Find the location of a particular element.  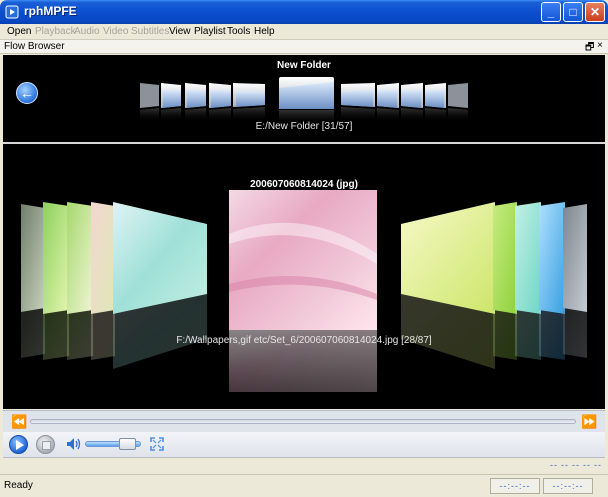

folder-path: E:/New Folder [31/57] is located at coordinates (304, 126).